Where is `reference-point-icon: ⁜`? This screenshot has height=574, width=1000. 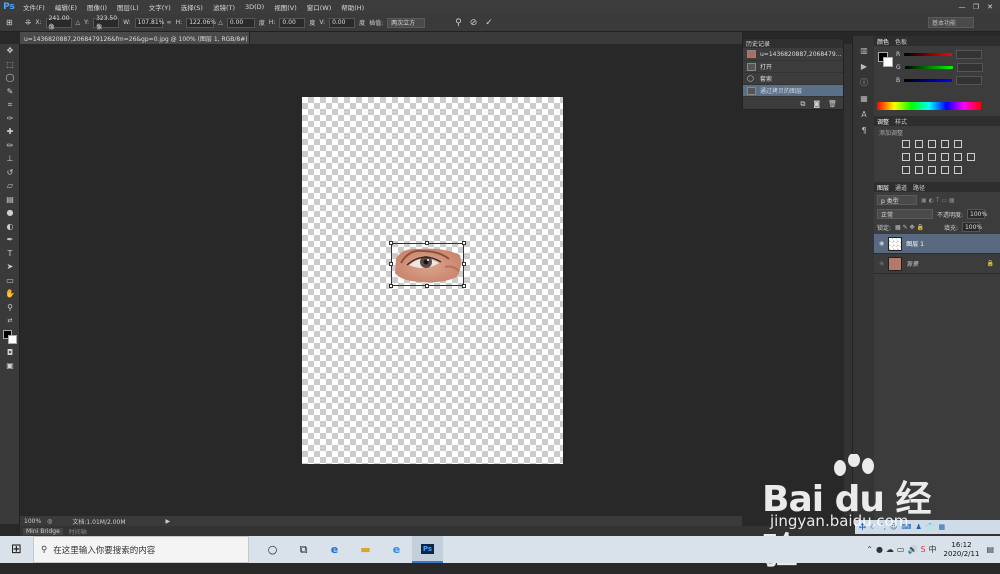
reference-point-icon: ⁜ is located at coordinates (28, 22).